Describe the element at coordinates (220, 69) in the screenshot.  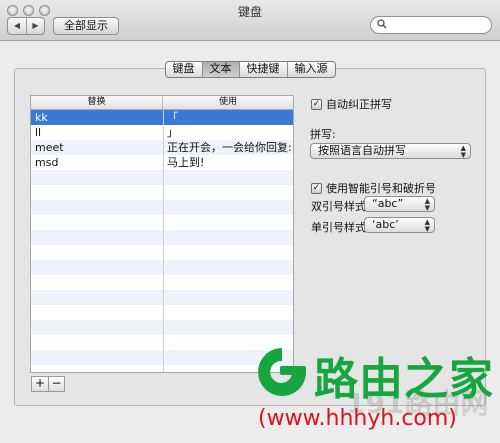
I see `tab-1: 文本` at that location.